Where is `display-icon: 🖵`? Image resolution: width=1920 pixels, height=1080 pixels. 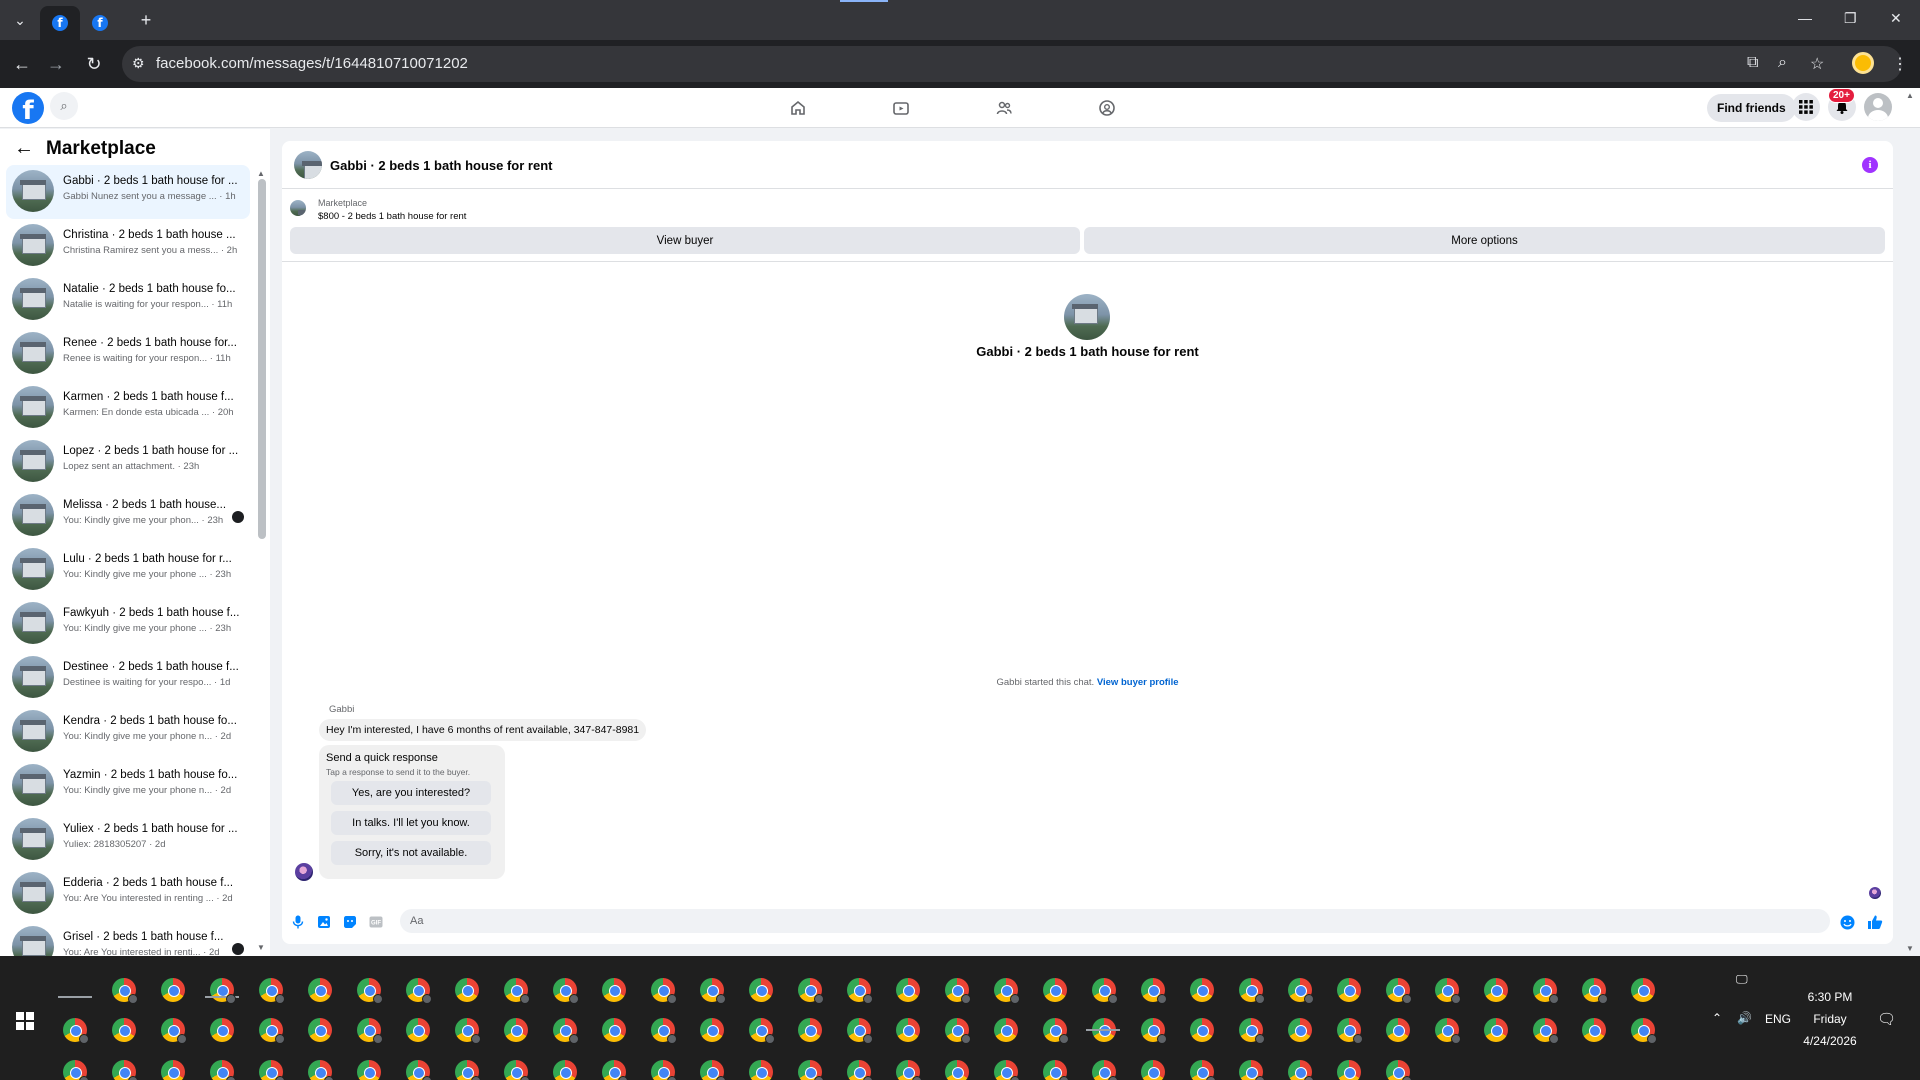
display-icon: 🖵 is located at coordinates (1742, 979).